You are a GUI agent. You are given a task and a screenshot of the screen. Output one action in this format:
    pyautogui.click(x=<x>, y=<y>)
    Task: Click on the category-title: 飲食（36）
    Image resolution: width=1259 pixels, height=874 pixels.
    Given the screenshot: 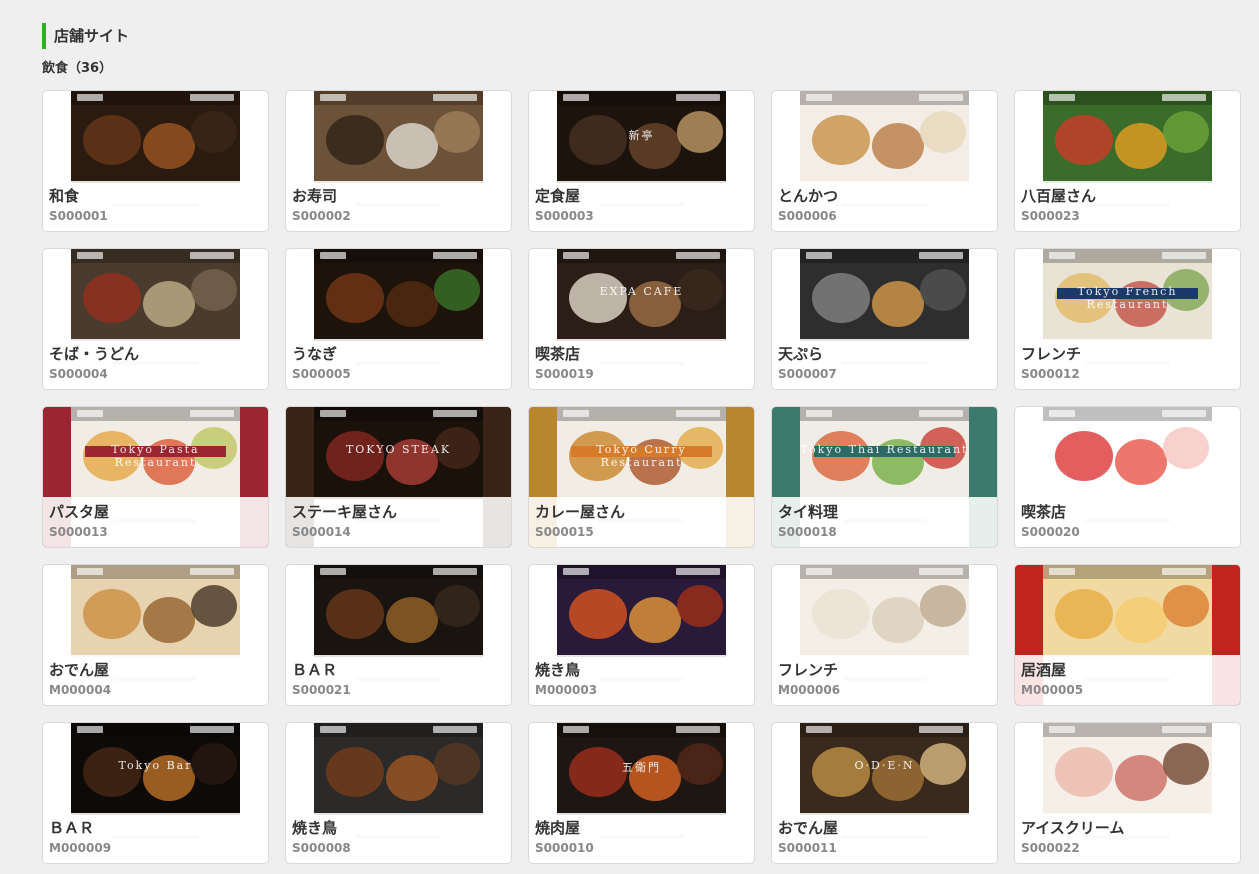 What is the action you would take?
    pyautogui.click(x=77, y=68)
    